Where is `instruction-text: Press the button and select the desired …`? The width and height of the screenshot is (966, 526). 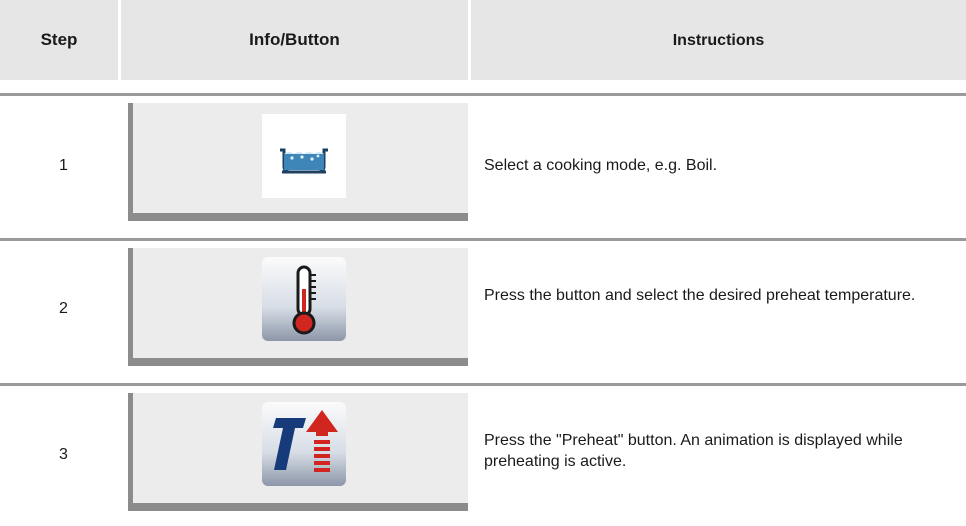 instruction-text: Press the button and select the desired … is located at coordinates (700, 295).